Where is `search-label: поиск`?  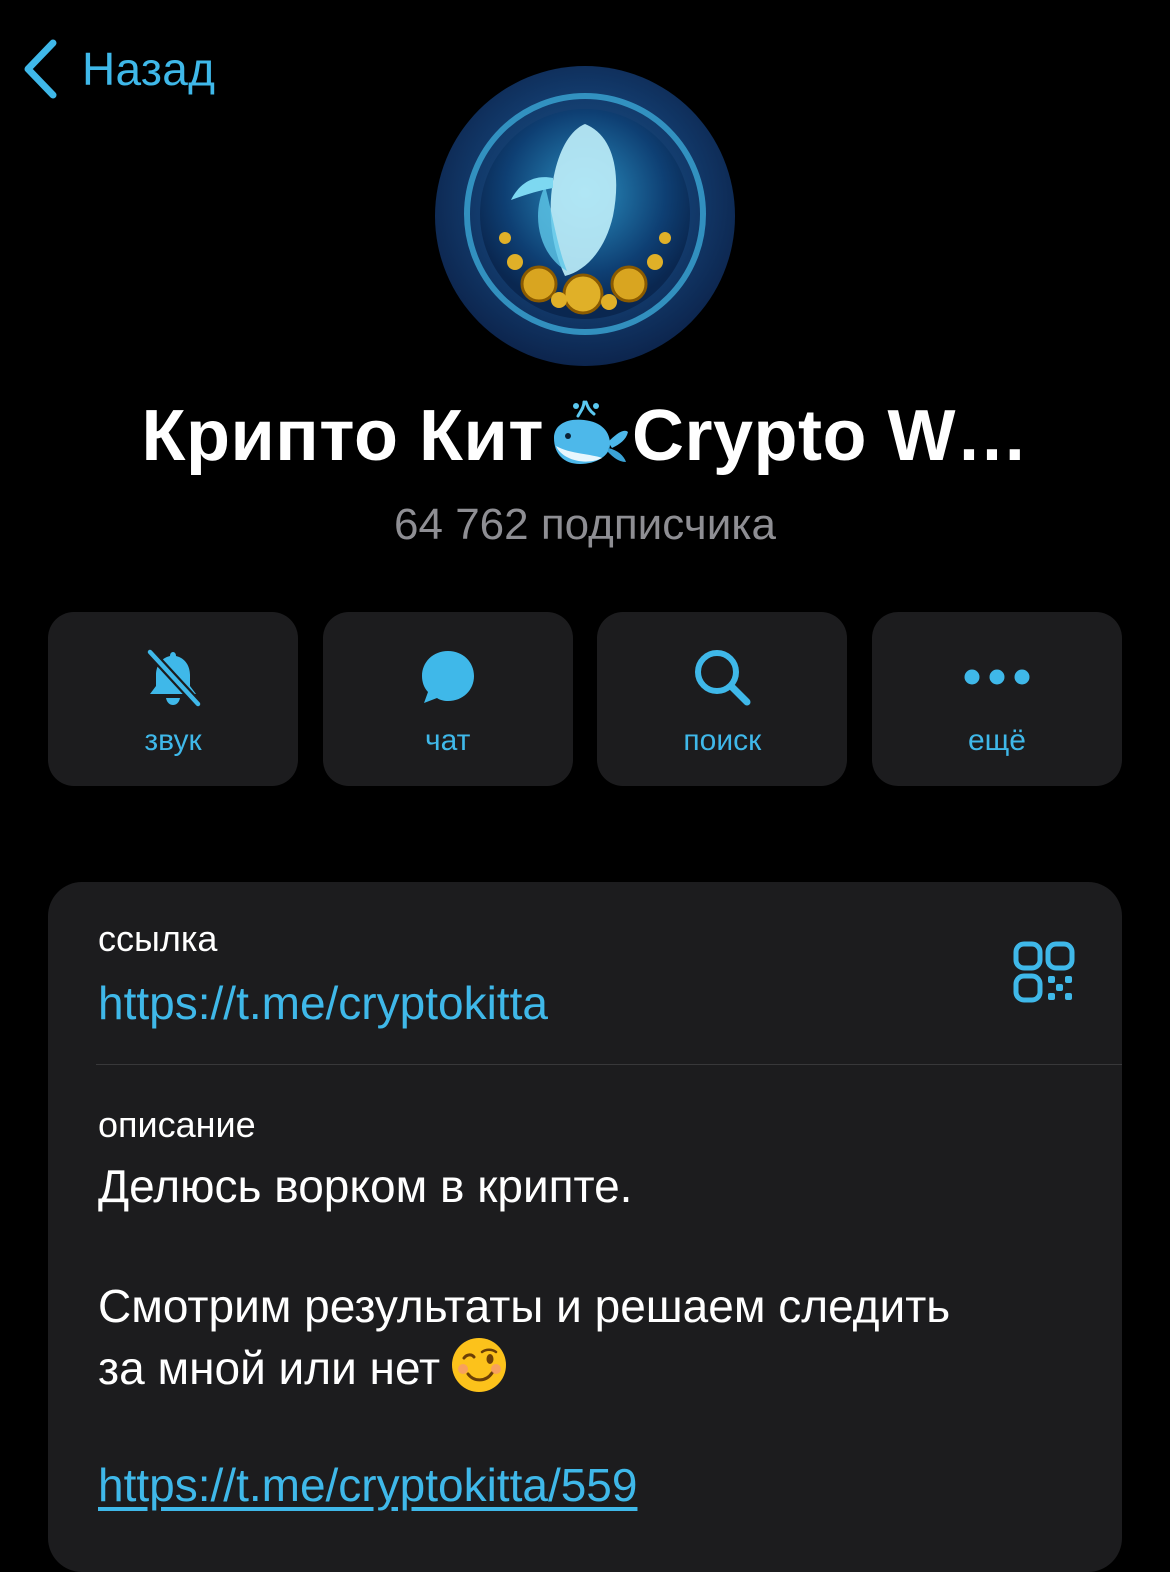
search-label: поиск is located at coordinates (722, 740).